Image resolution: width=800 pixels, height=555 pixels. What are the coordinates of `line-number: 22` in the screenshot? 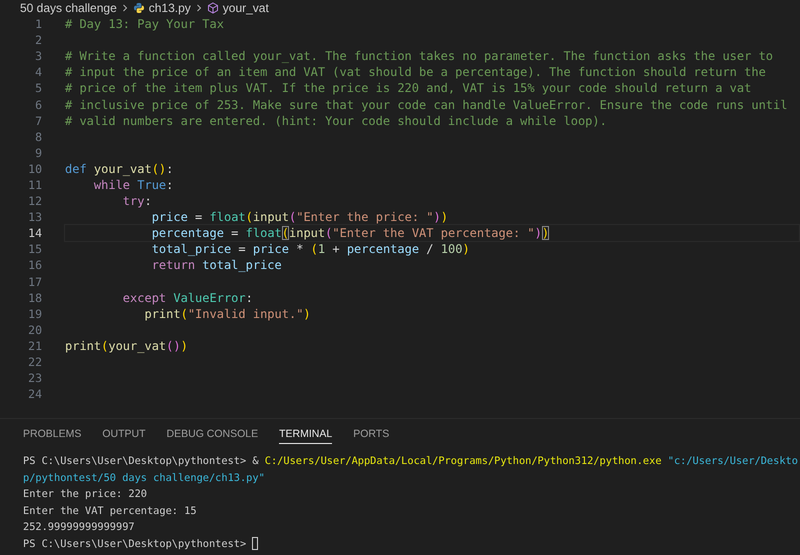 It's located at (34, 362).